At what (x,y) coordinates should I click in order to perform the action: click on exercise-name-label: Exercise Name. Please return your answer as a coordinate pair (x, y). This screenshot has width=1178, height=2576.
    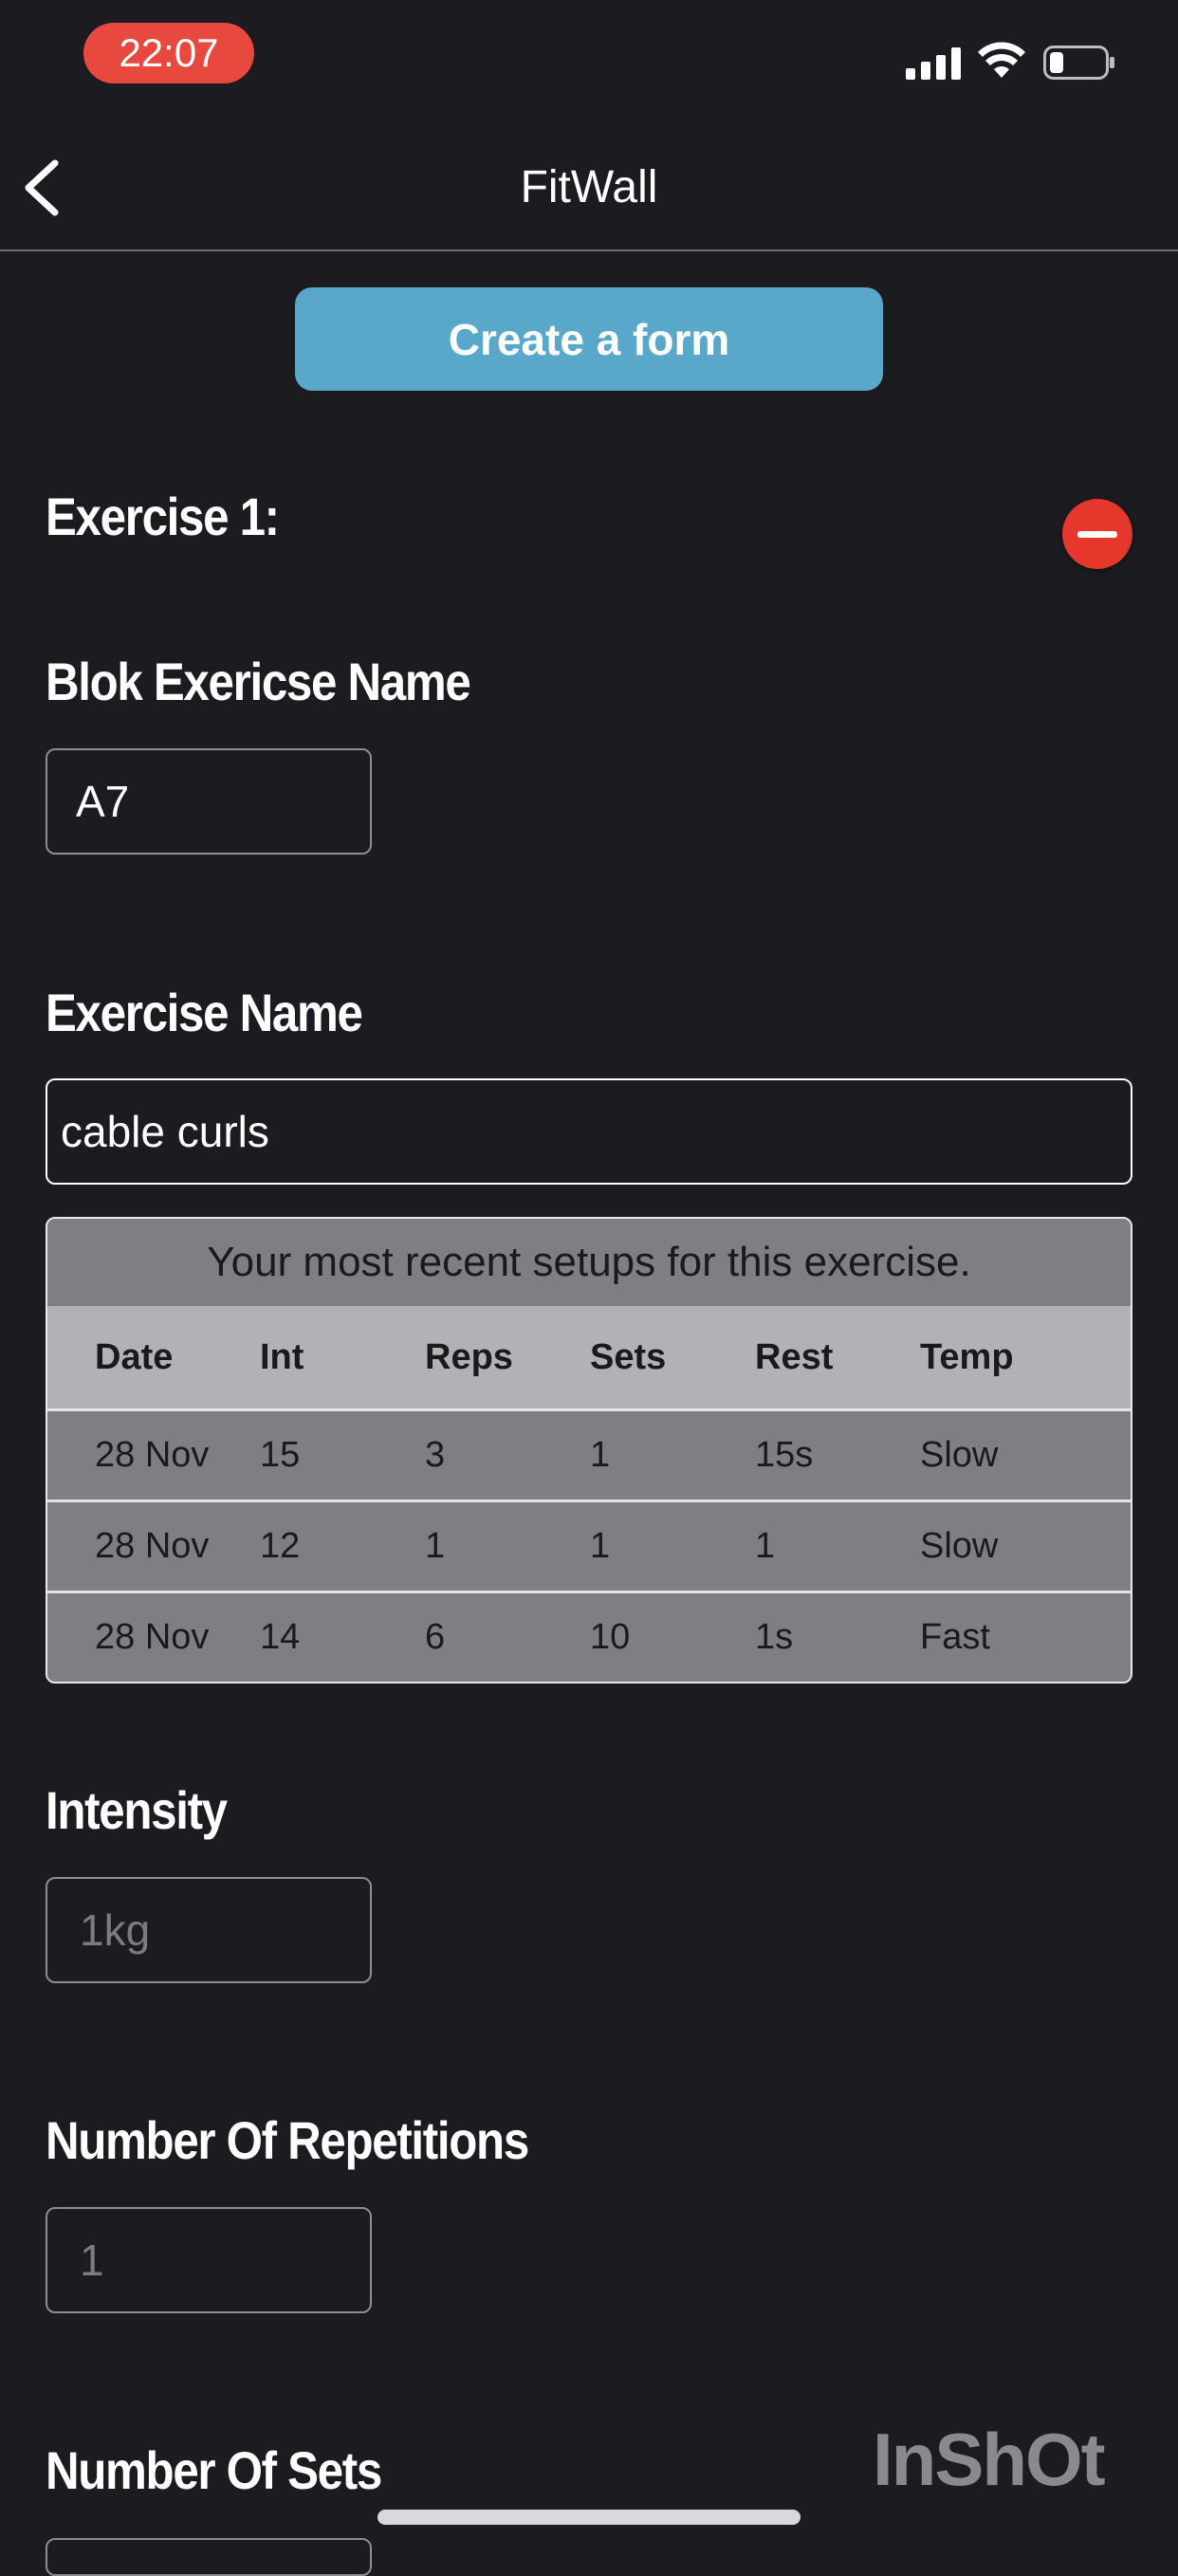
    Looking at the image, I should click on (205, 1012).